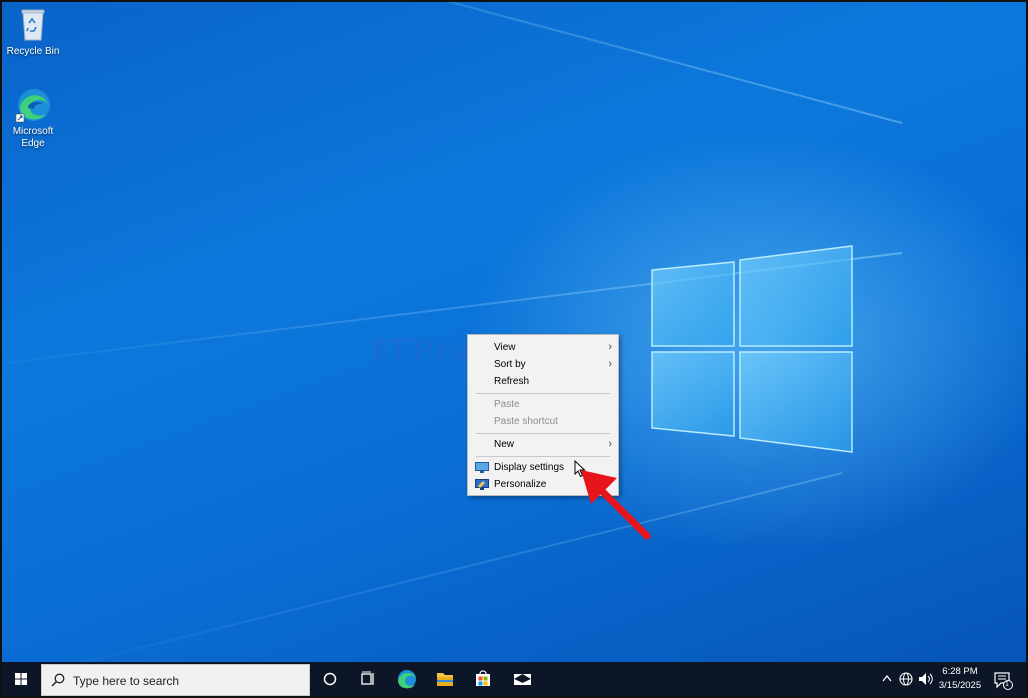 This screenshot has height=698, width=1028. Describe the element at coordinates (512, 381) in the screenshot. I see `menu-item-label: Refresh` at that location.